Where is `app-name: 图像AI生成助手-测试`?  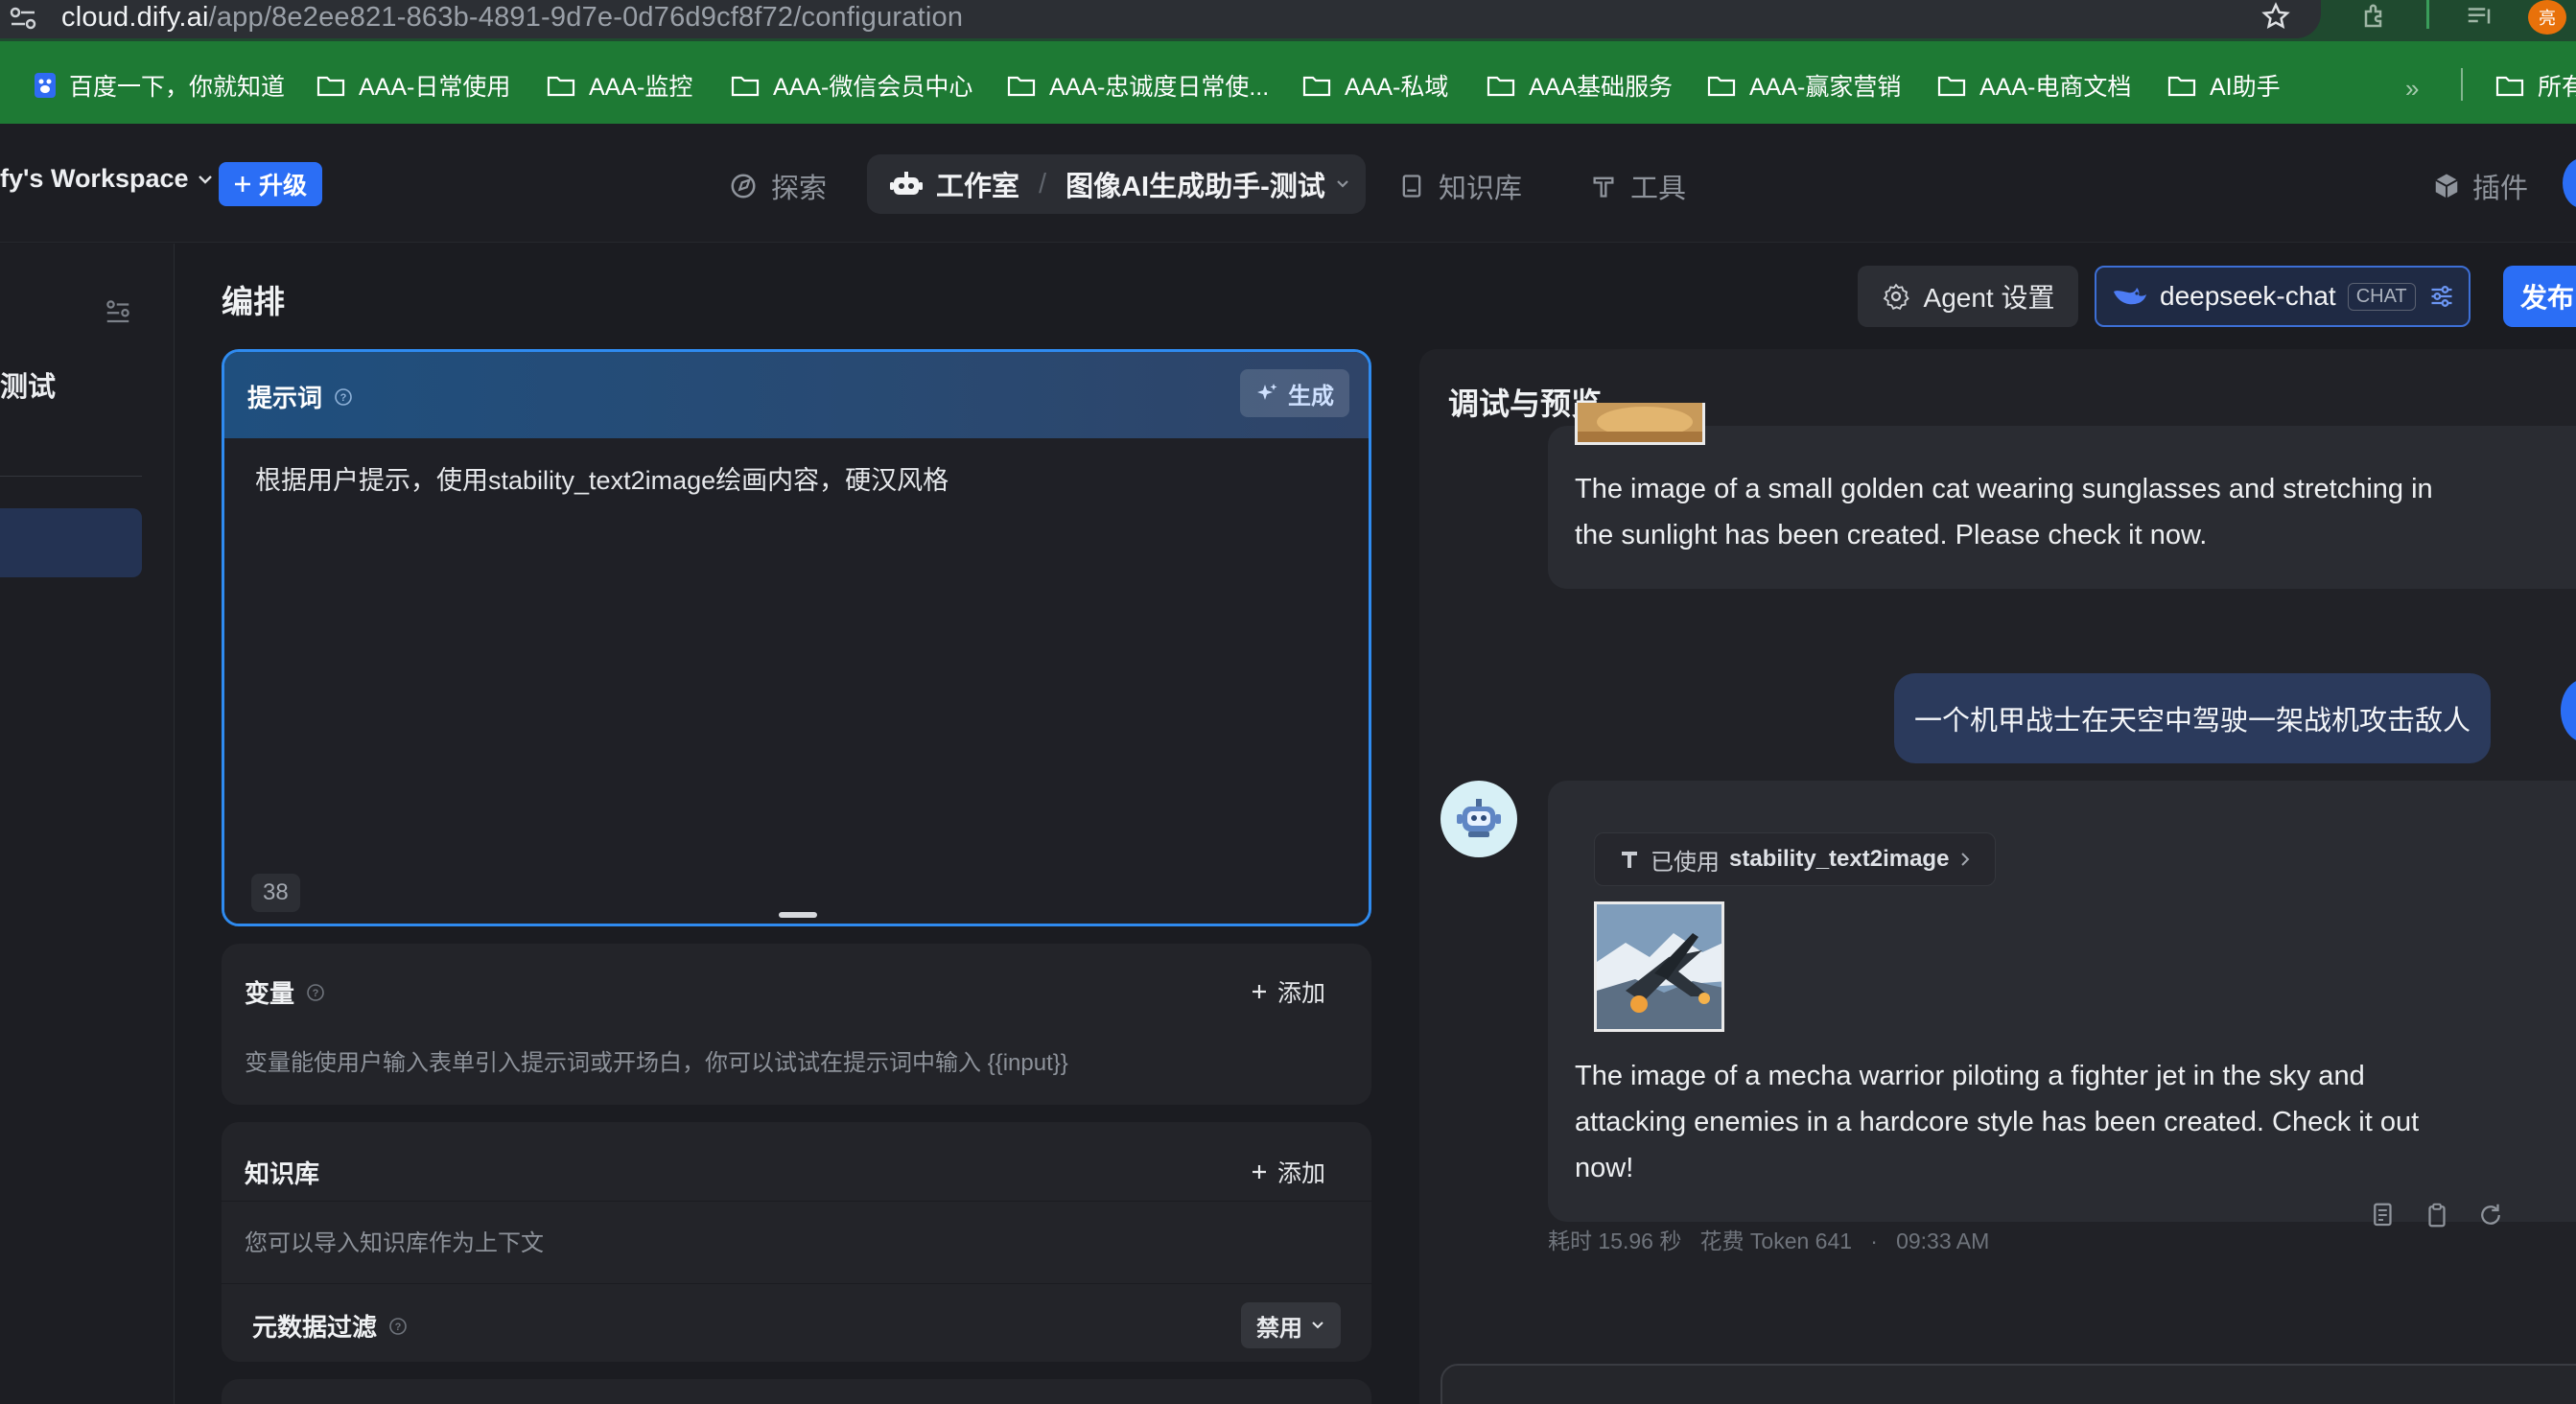
app-name: 图像AI生成助手-测试 is located at coordinates (1195, 187).